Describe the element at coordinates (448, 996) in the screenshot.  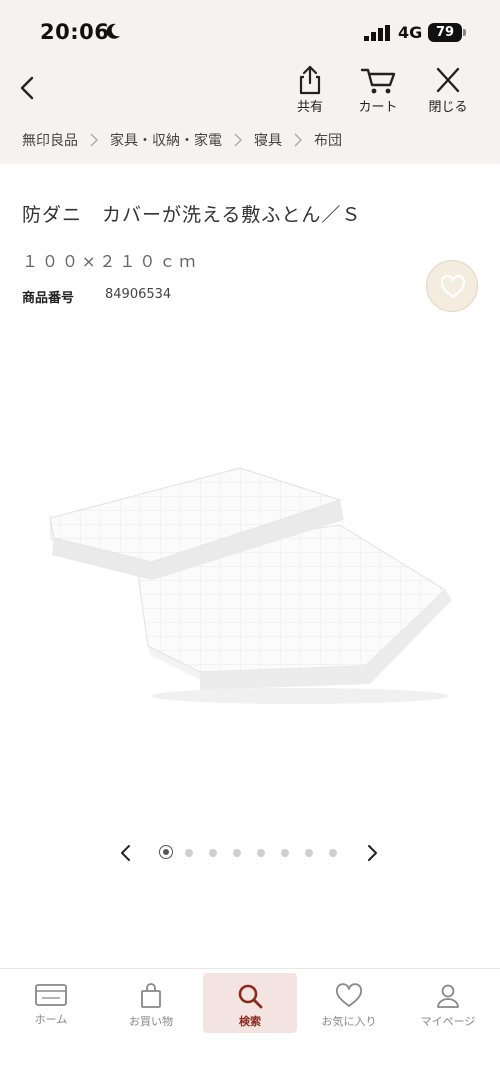
I see `person-icon` at that location.